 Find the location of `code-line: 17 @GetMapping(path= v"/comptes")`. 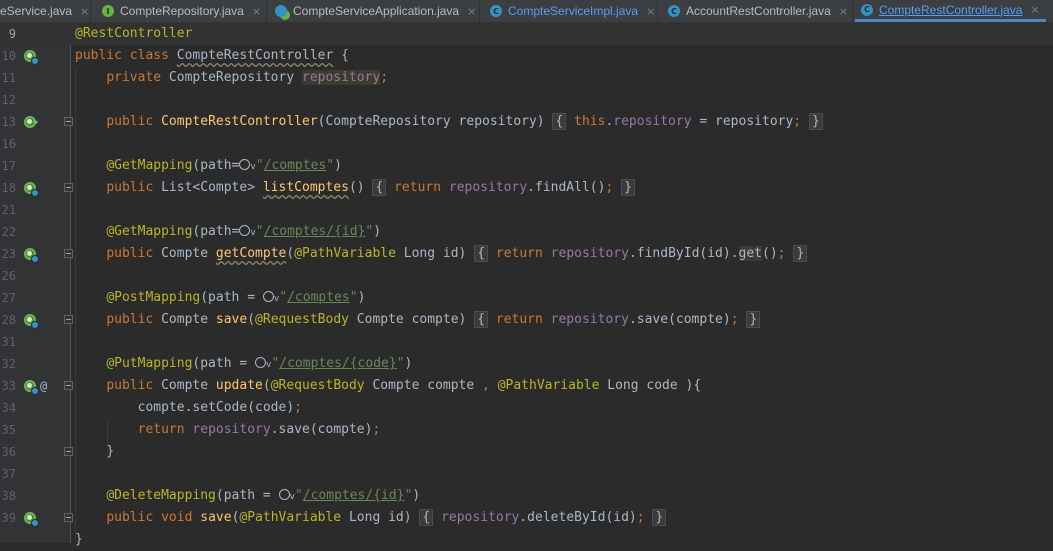

code-line: 17 @GetMapping(path= v"/comptes") is located at coordinates (526, 166).